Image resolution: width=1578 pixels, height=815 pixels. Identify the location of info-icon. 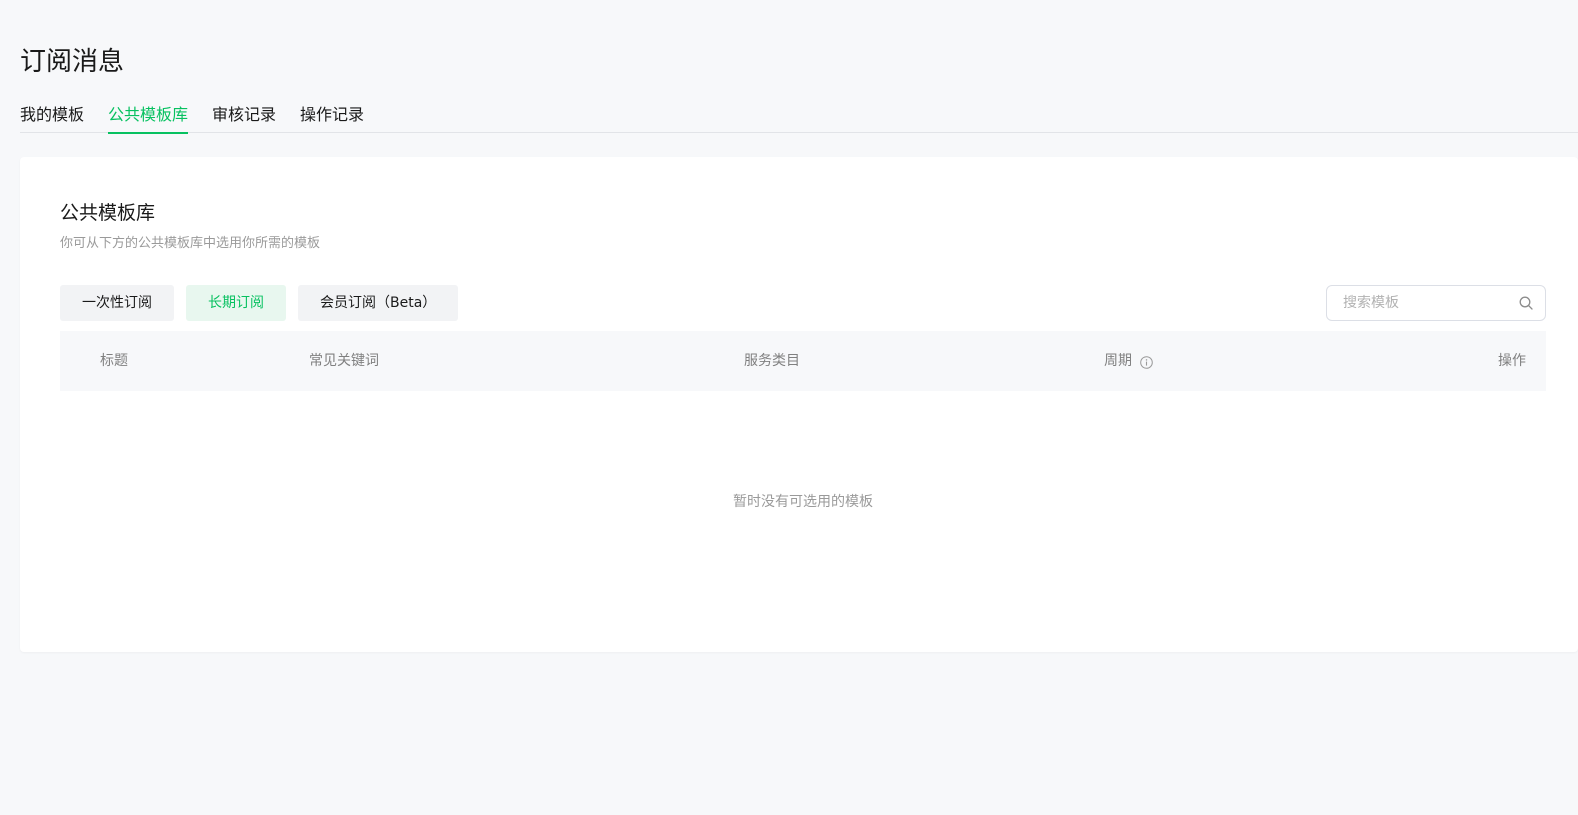
(1146, 362).